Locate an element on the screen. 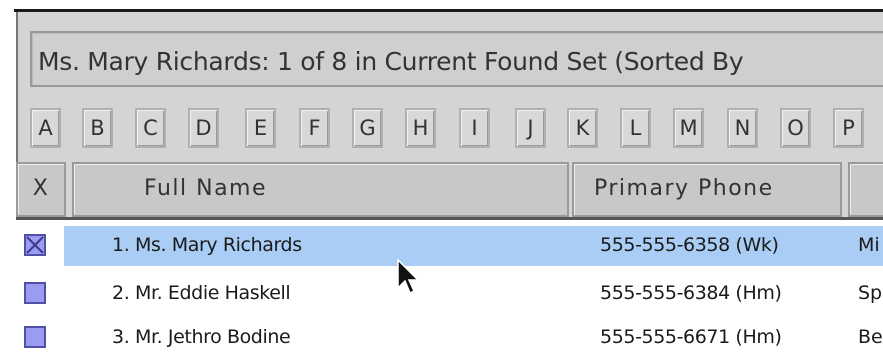 The image size is (883, 356). letter-button-i: I is located at coordinates (474, 128).